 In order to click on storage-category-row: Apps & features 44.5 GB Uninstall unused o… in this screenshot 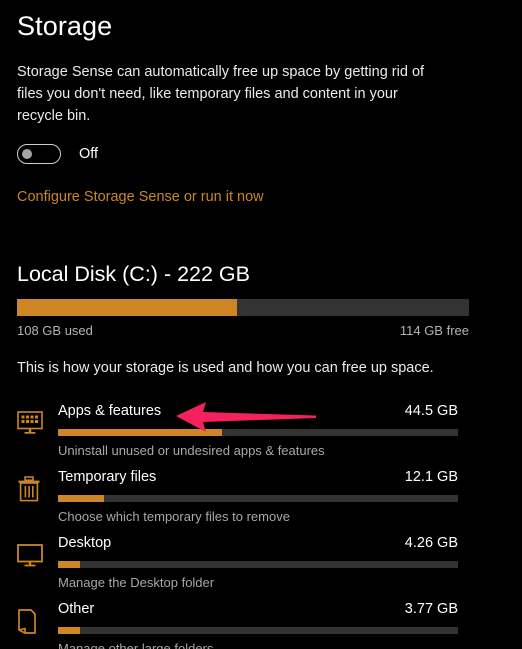, I will do `click(269, 433)`.